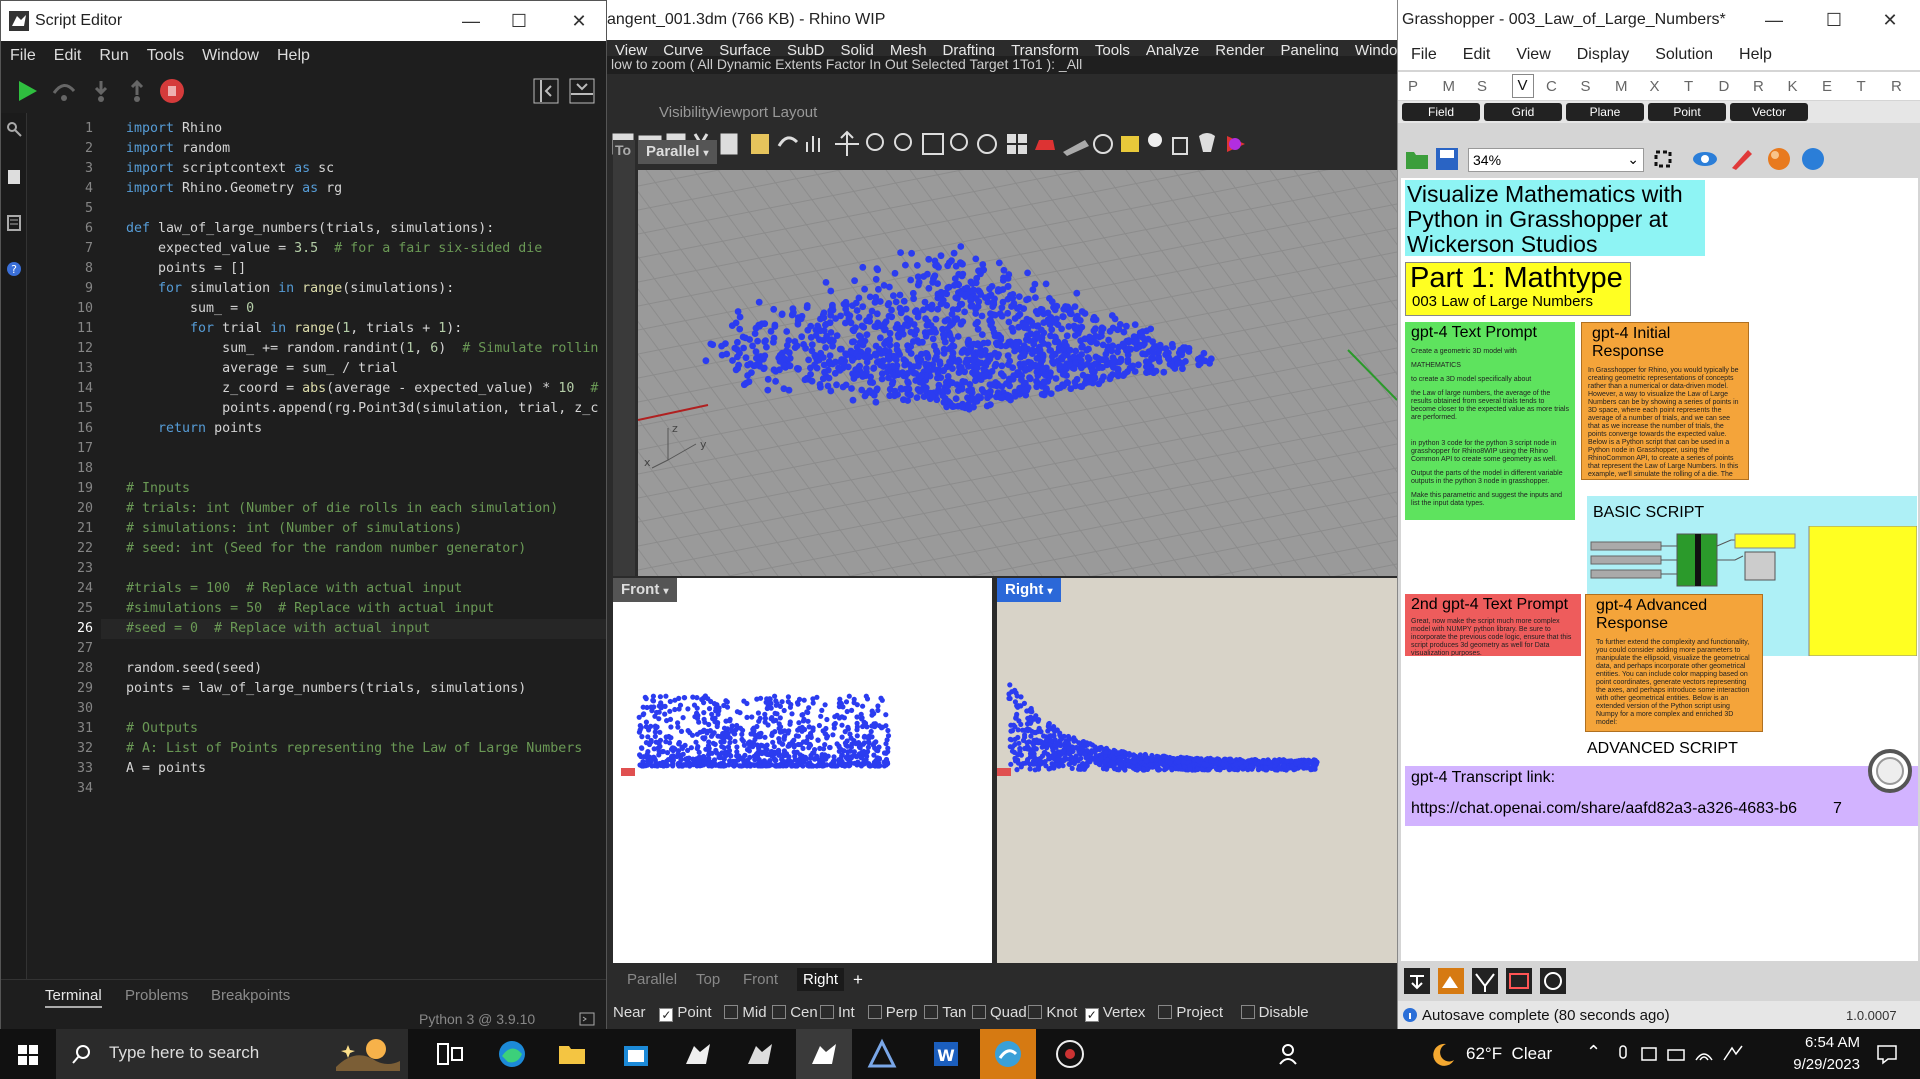  Describe the element at coordinates (1029, 590) in the screenshot. I see `viewport-label-right: Right ▾` at that location.